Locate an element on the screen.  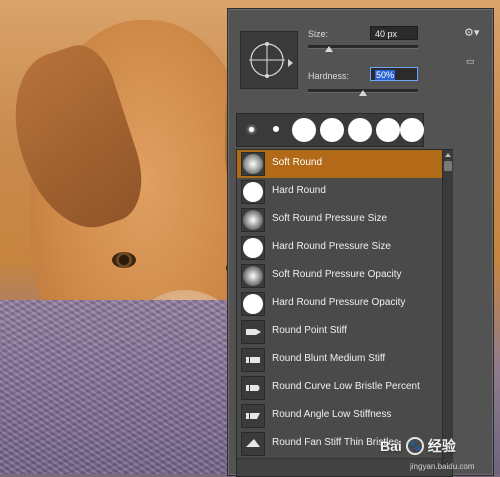
hardness-field: 50% is located at coordinates (394, 74).